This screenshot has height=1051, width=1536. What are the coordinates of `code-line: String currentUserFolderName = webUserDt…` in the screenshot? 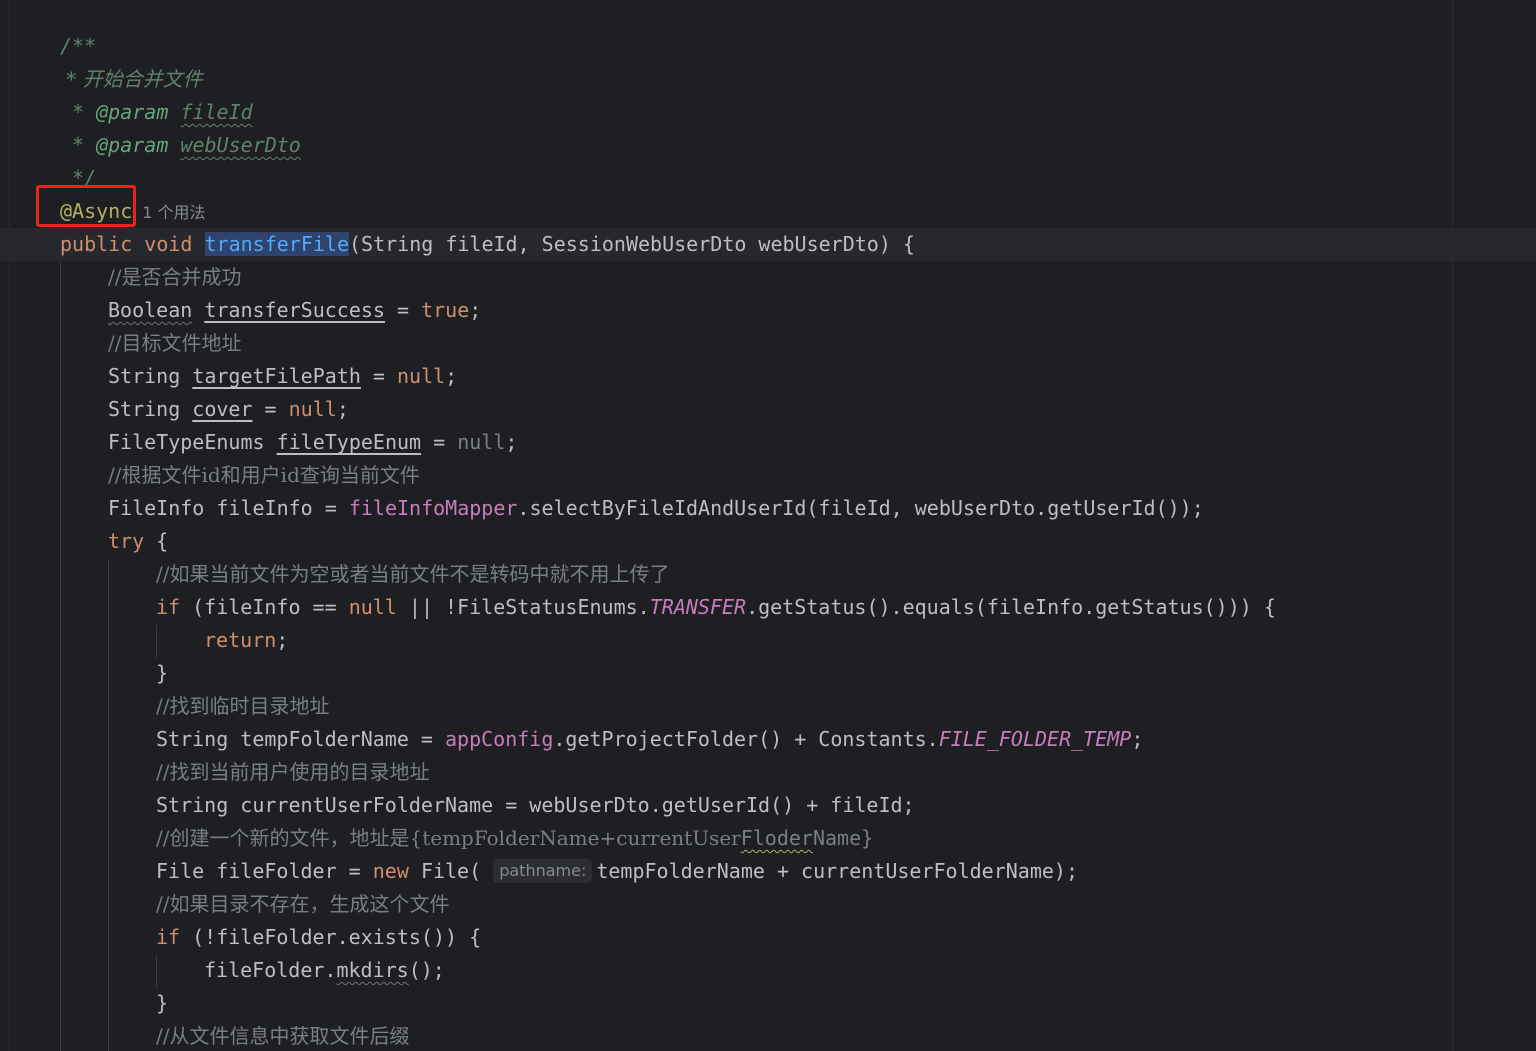 It's located at (535, 805).